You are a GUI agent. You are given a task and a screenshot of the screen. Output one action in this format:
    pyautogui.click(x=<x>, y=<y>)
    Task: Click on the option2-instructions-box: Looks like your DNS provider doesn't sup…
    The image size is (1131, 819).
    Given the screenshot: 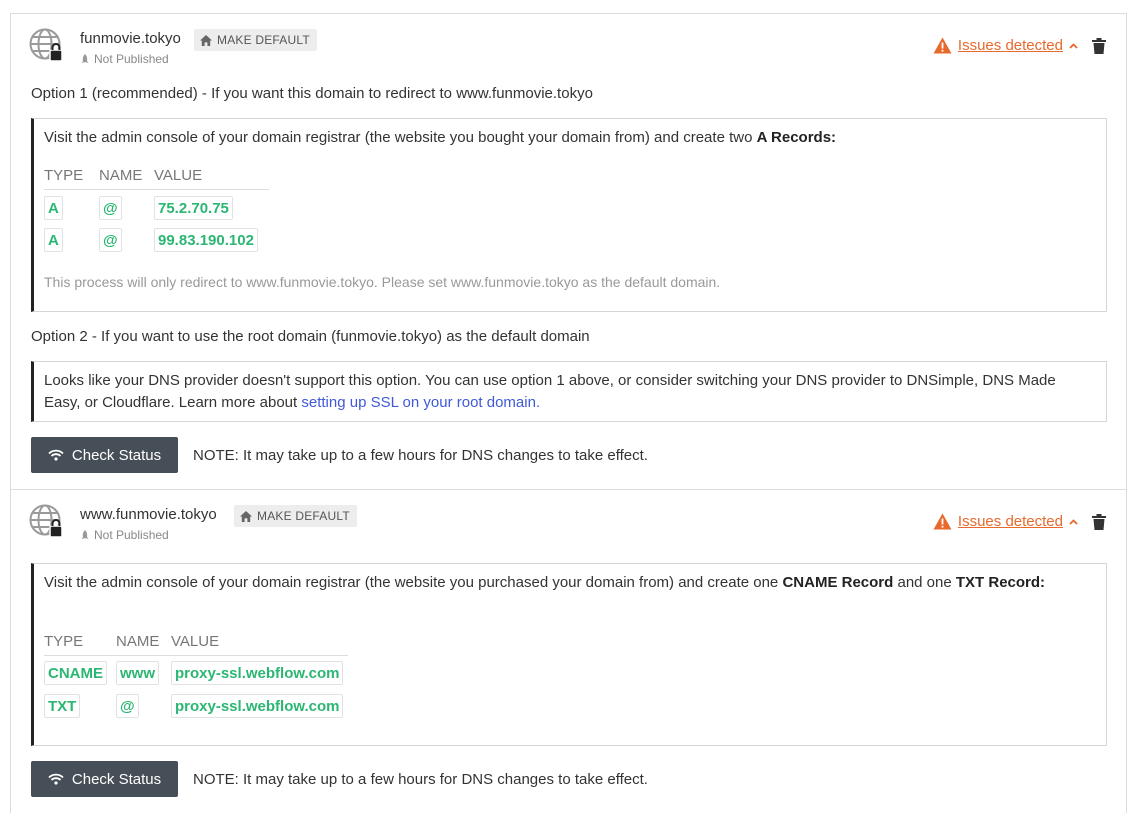 What is the action you would take?
    pyautogui.click(x=569, y=391)
    